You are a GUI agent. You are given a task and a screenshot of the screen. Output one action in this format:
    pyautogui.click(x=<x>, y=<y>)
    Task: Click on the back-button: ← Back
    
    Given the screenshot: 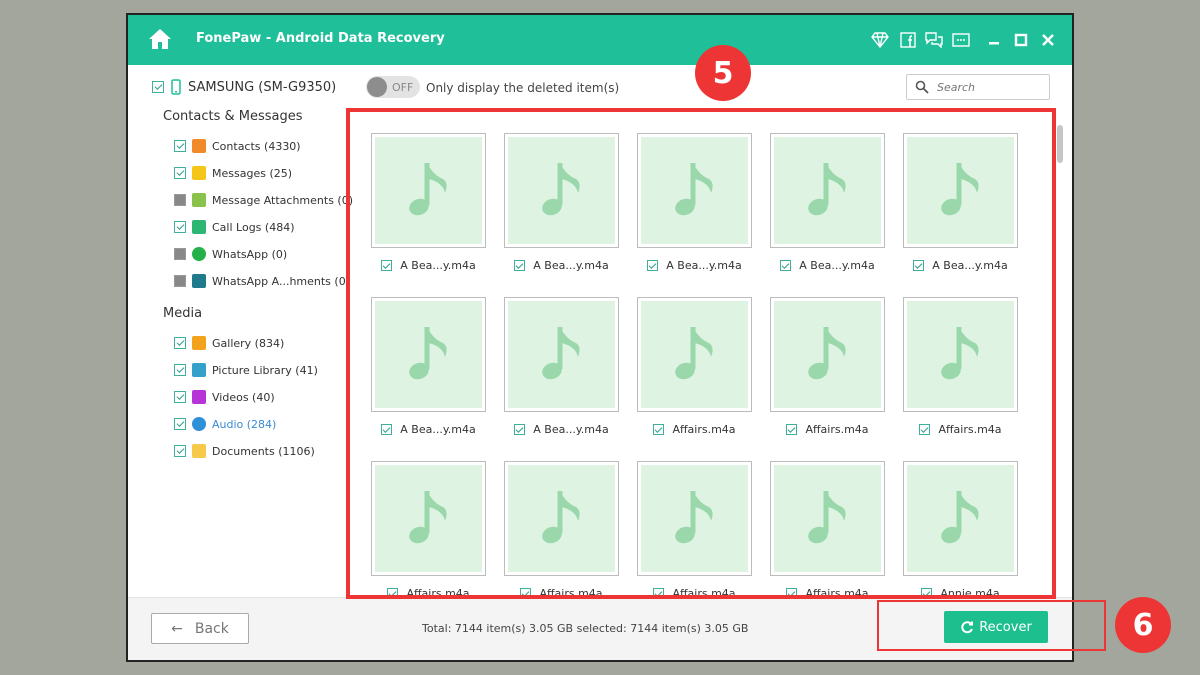 What is the action you would take?
    pyautogui.click(x=200, y=628)
    